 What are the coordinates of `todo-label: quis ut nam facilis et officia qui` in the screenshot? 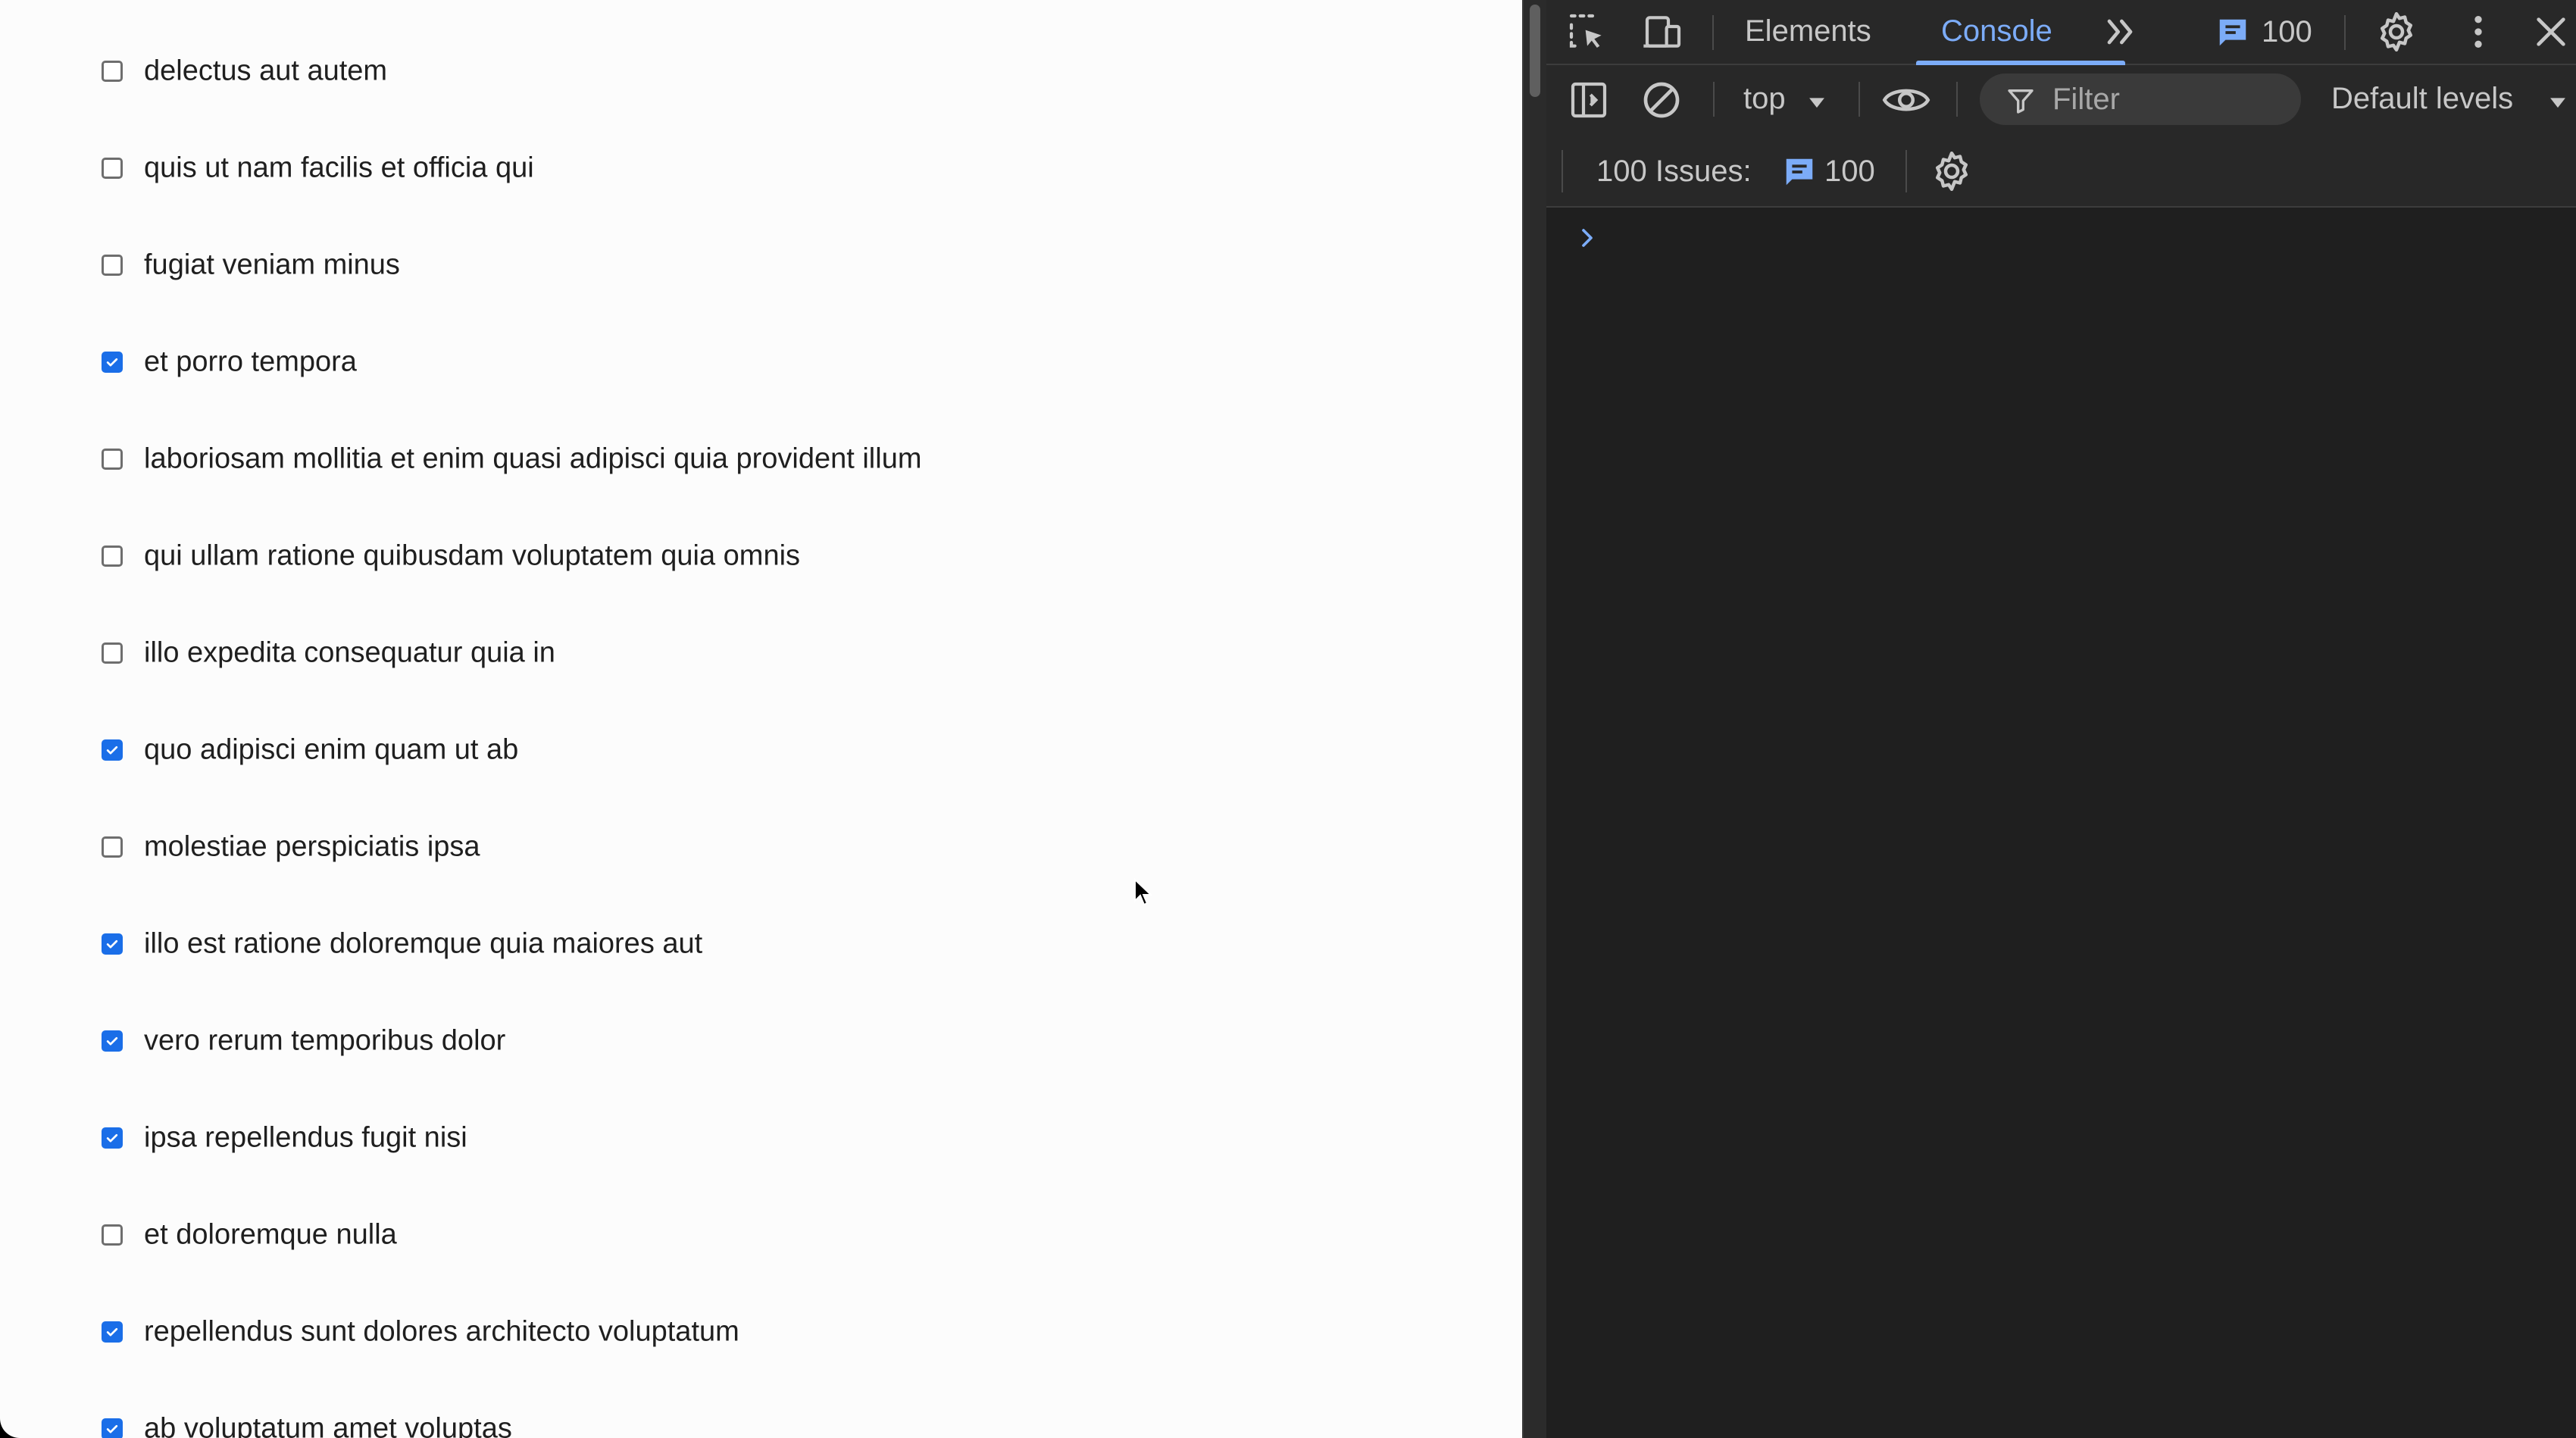 It's located at (339, 168).